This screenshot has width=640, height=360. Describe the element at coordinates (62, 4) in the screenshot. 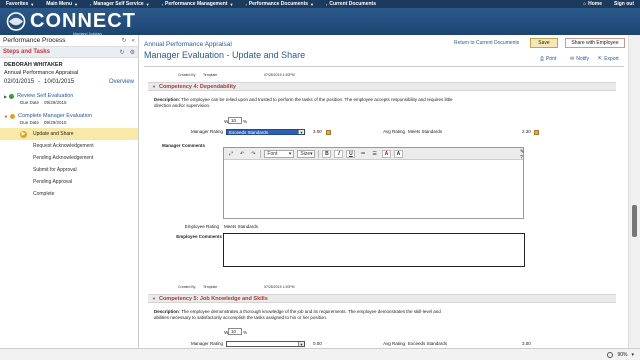

I see `nav-main-menu: Main Menu ▼` at that location.